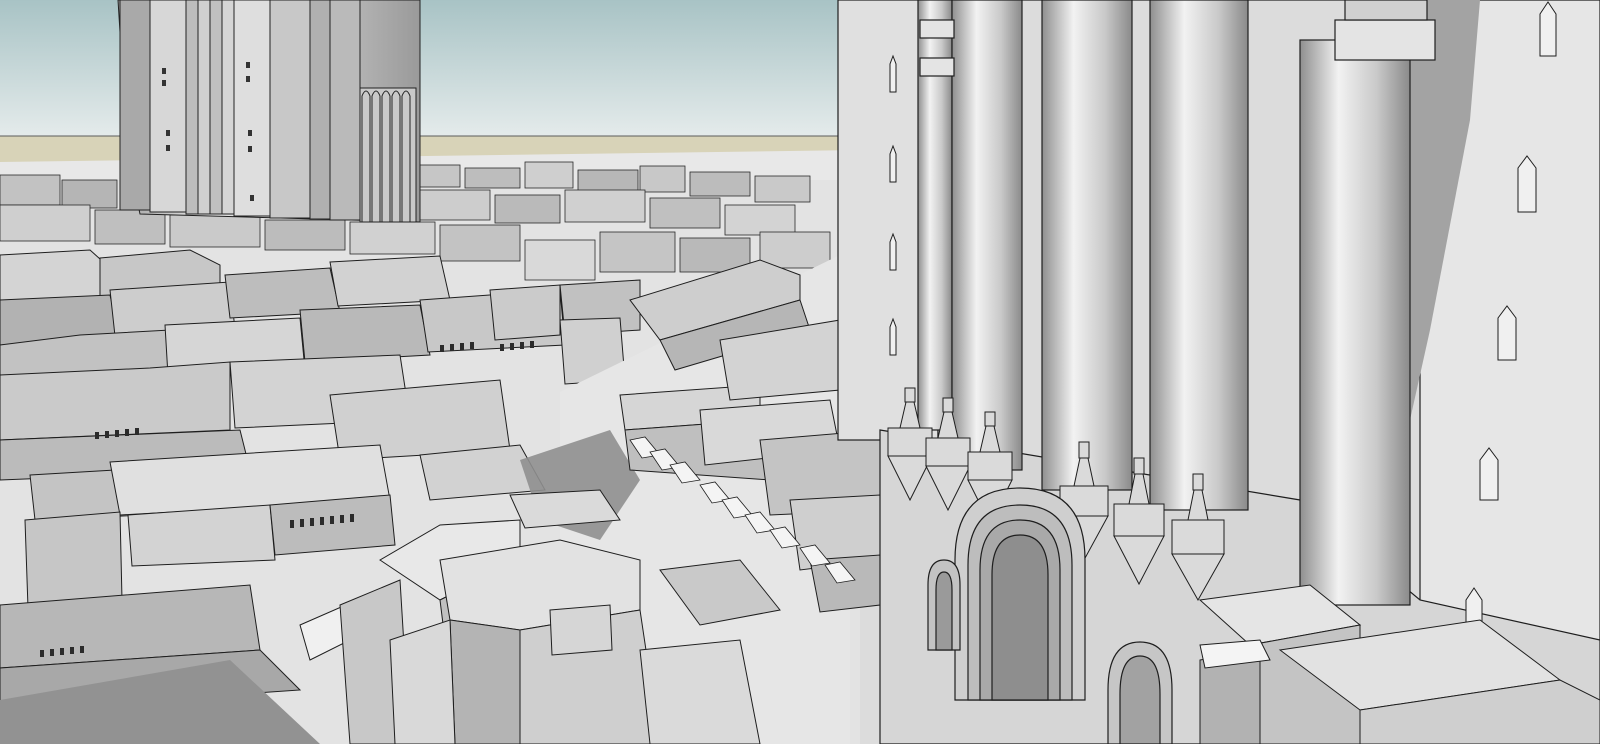 The width and height of the screenshot is (1600, 744). I want to click on background-tower, so click(269, 111).